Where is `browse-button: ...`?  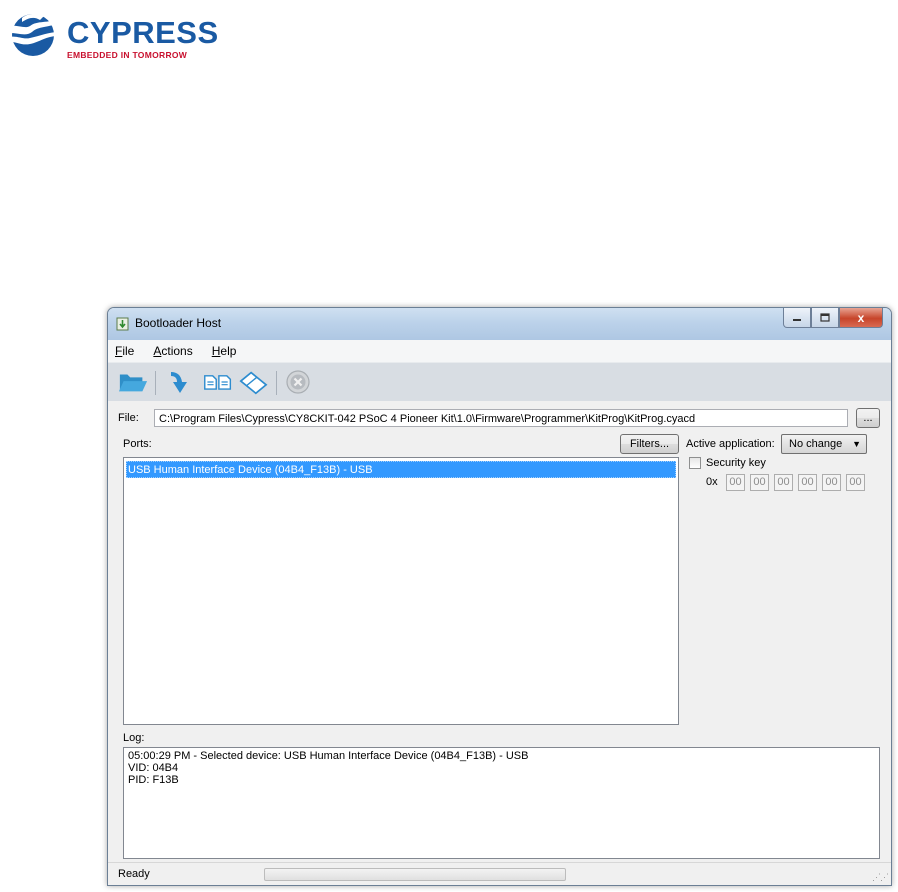 browse-button: ... is located at coordinates (868, 418).